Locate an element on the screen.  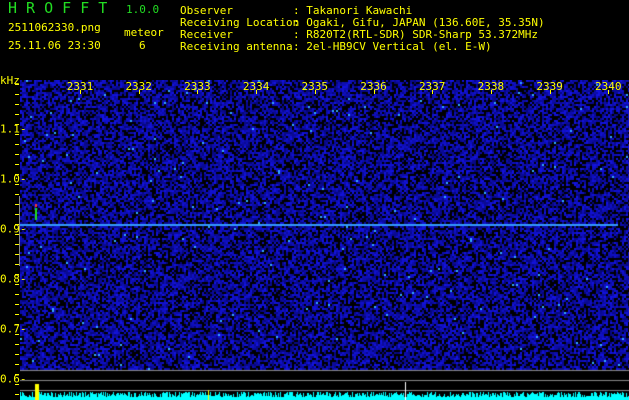
y-tick-label: 0.7- is located at coordinates (13, 329).